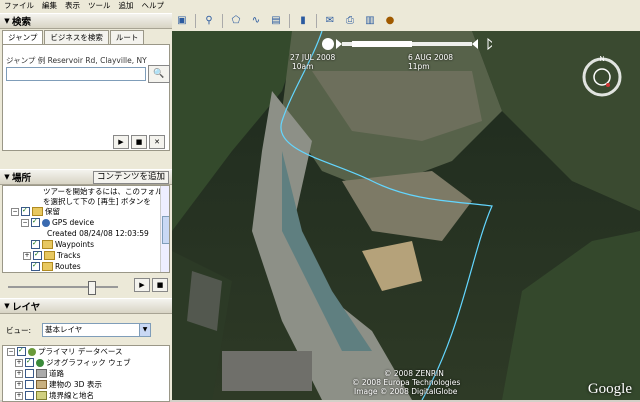 This screenshot has height=402, width=640. I want to click on tab-business: ビジネスを検索, so click(76, 37).